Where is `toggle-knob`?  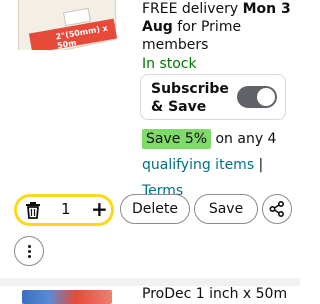 toggle-knob is located at coordinates (266, 97).